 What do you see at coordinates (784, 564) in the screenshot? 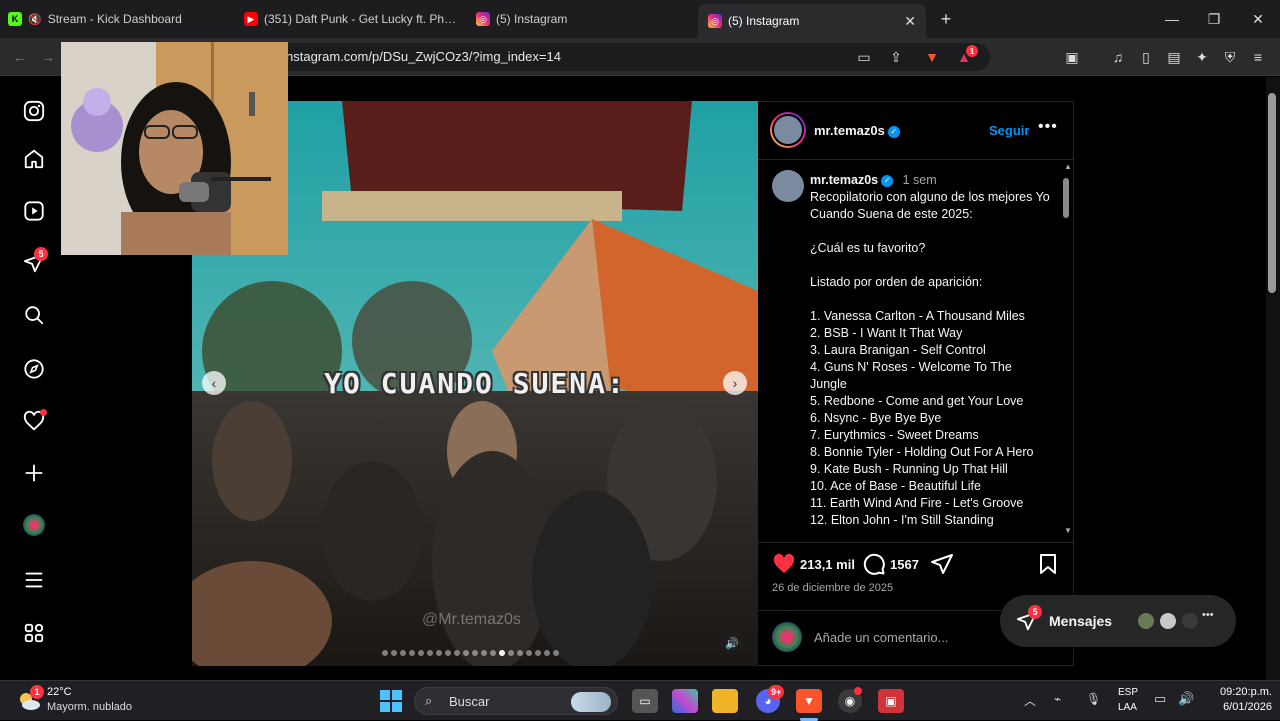
I see `like-heart-icon` at bounding box center [784, 564].